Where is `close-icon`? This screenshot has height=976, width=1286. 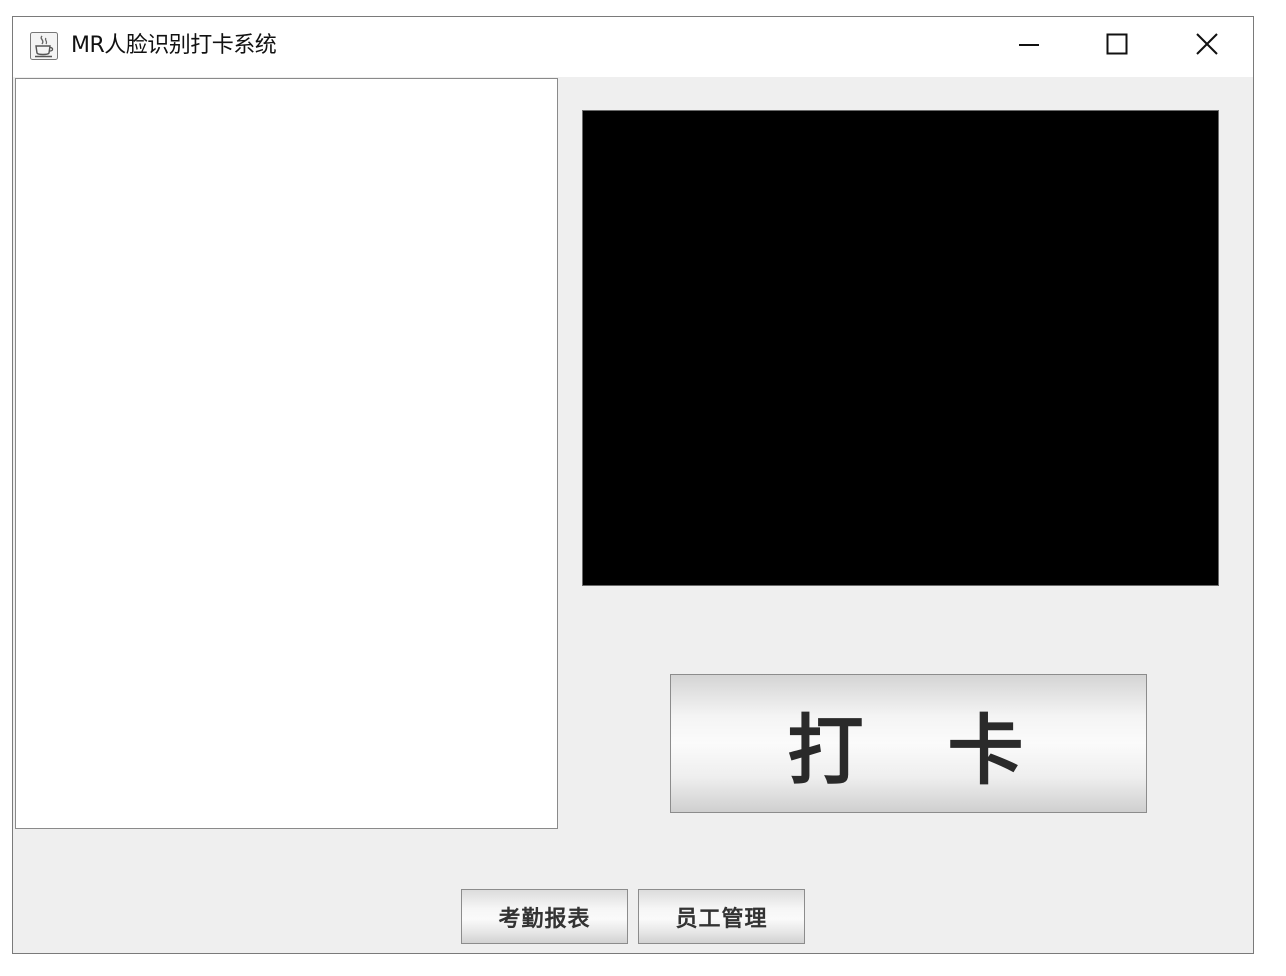 close-icon is located at coordinates (1207, 46).